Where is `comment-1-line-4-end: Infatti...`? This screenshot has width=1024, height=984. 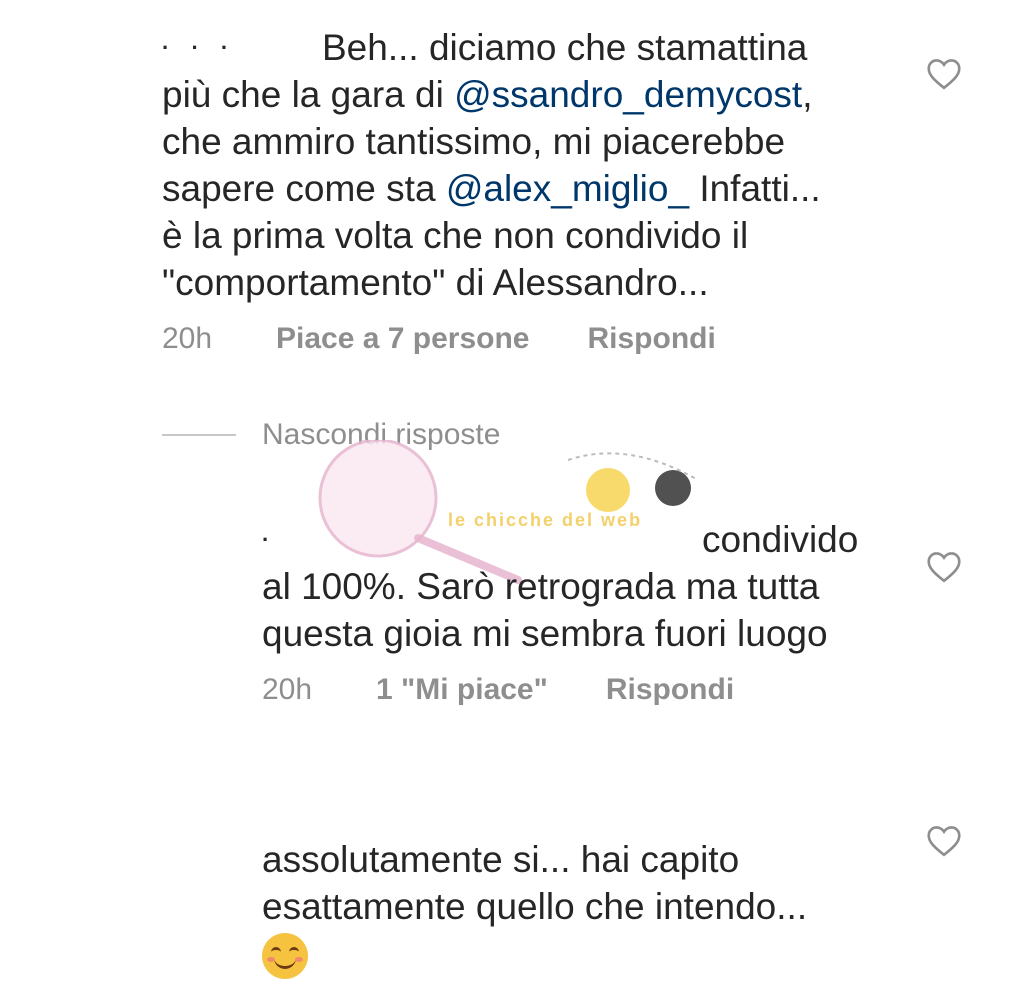
comment-1-line-4-end: Infatti... is located at coordinates (755, 188).